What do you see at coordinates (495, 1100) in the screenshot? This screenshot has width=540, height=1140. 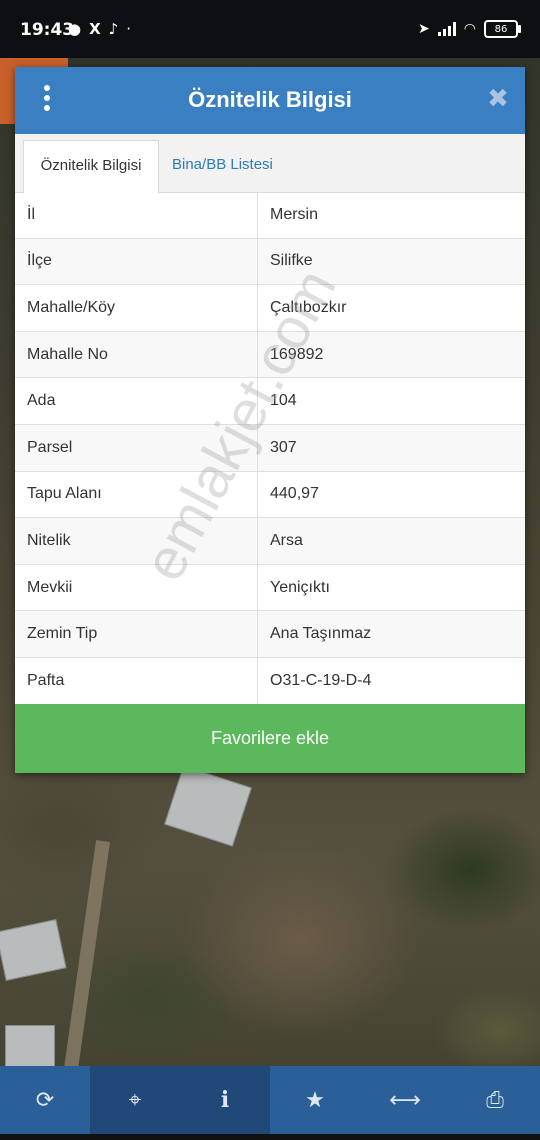 I see `print-icon: ⎙` at bounding box center [495, 1100].